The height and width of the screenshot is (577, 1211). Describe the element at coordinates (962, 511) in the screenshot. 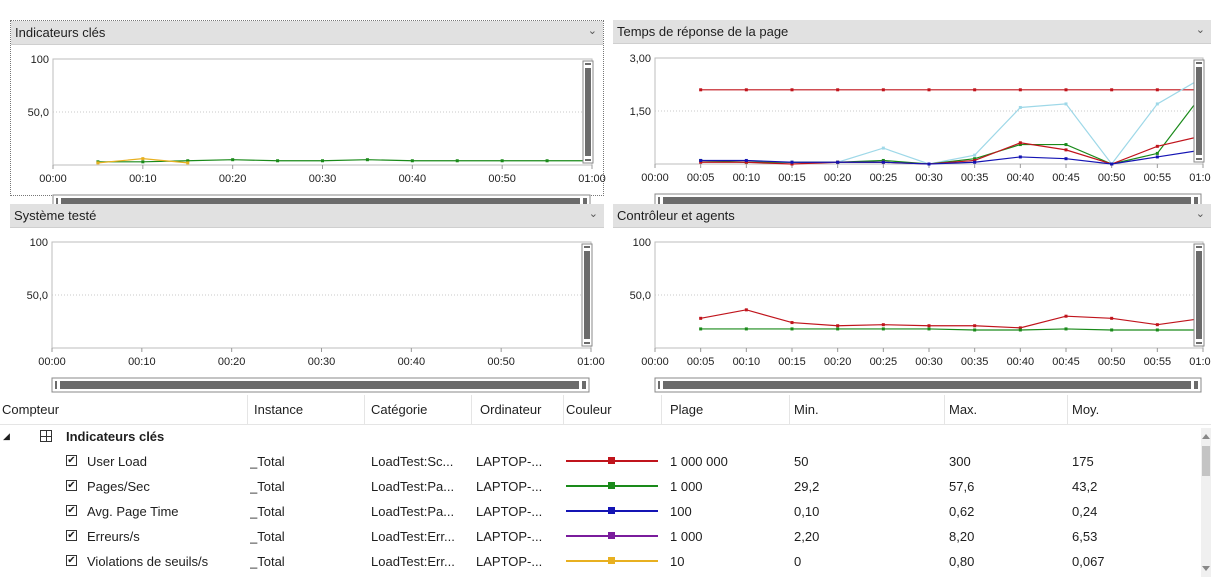

I see `max: 0,62` at that location.